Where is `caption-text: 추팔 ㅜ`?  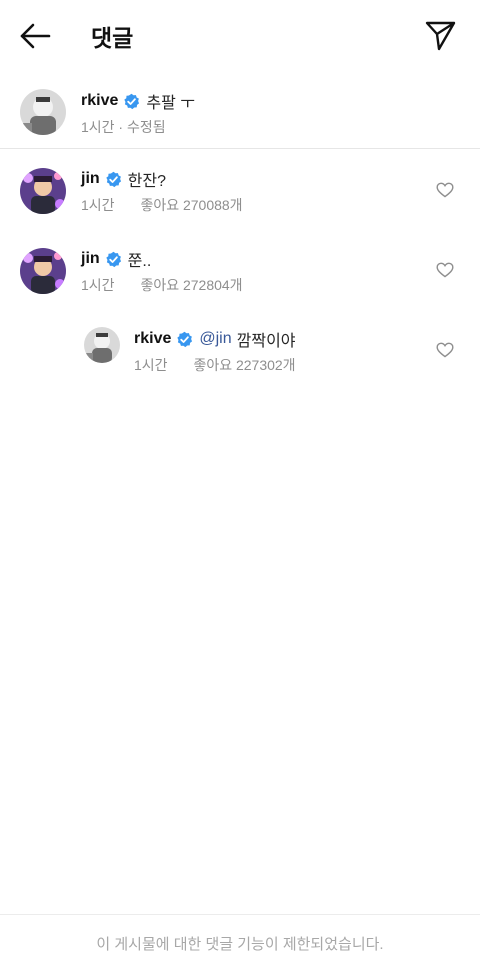
caption-text: 추팔 ㅜ is located at coordinates (170, 103).